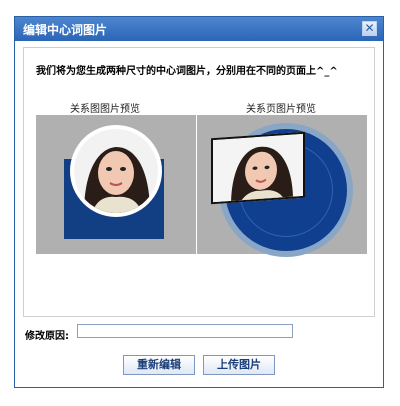  I want to click on dialog-title: 编辑中心词图片, so click(65, 30).